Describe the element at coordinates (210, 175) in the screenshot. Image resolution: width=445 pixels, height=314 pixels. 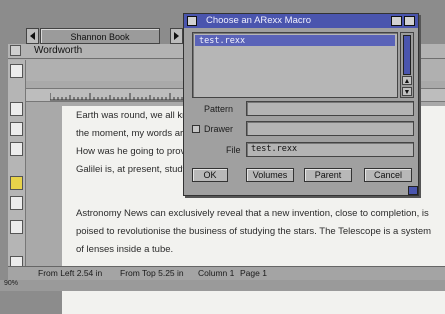
I see `ok-button: OK` at that location.